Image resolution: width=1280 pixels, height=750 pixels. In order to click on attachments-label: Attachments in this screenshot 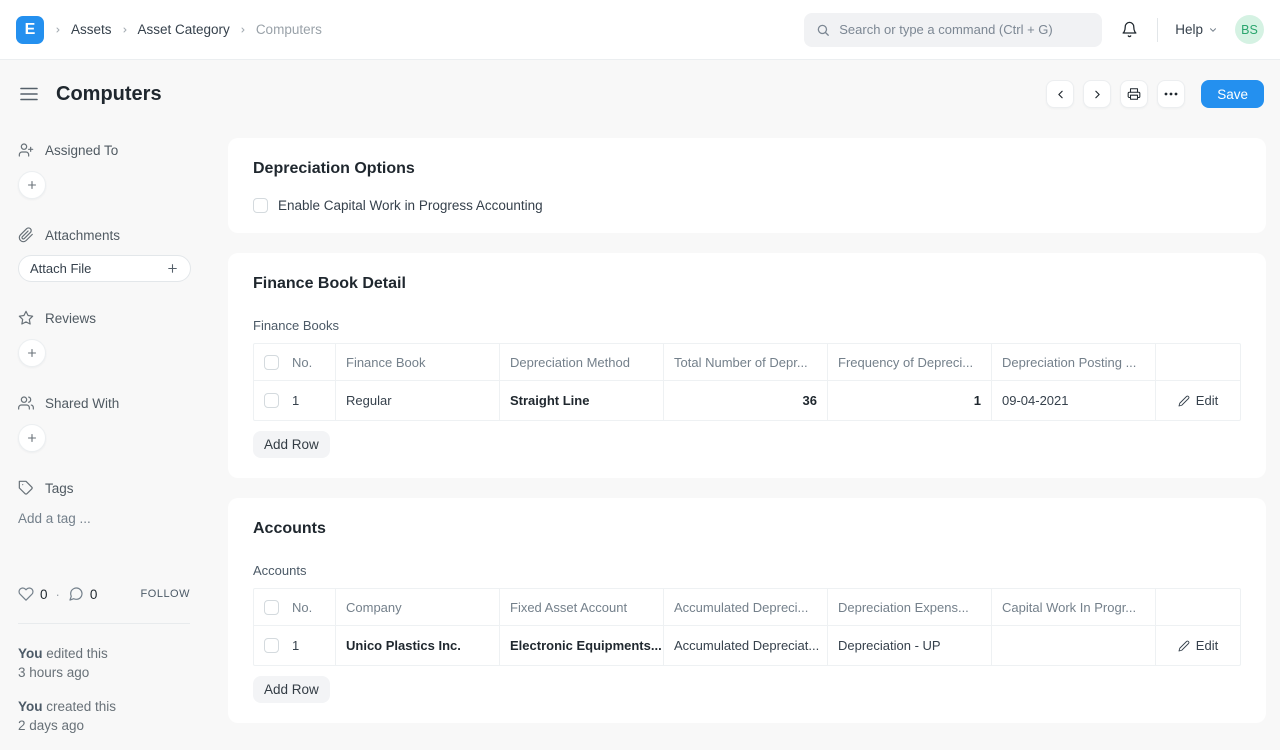, I will do `click(83, 235)`.